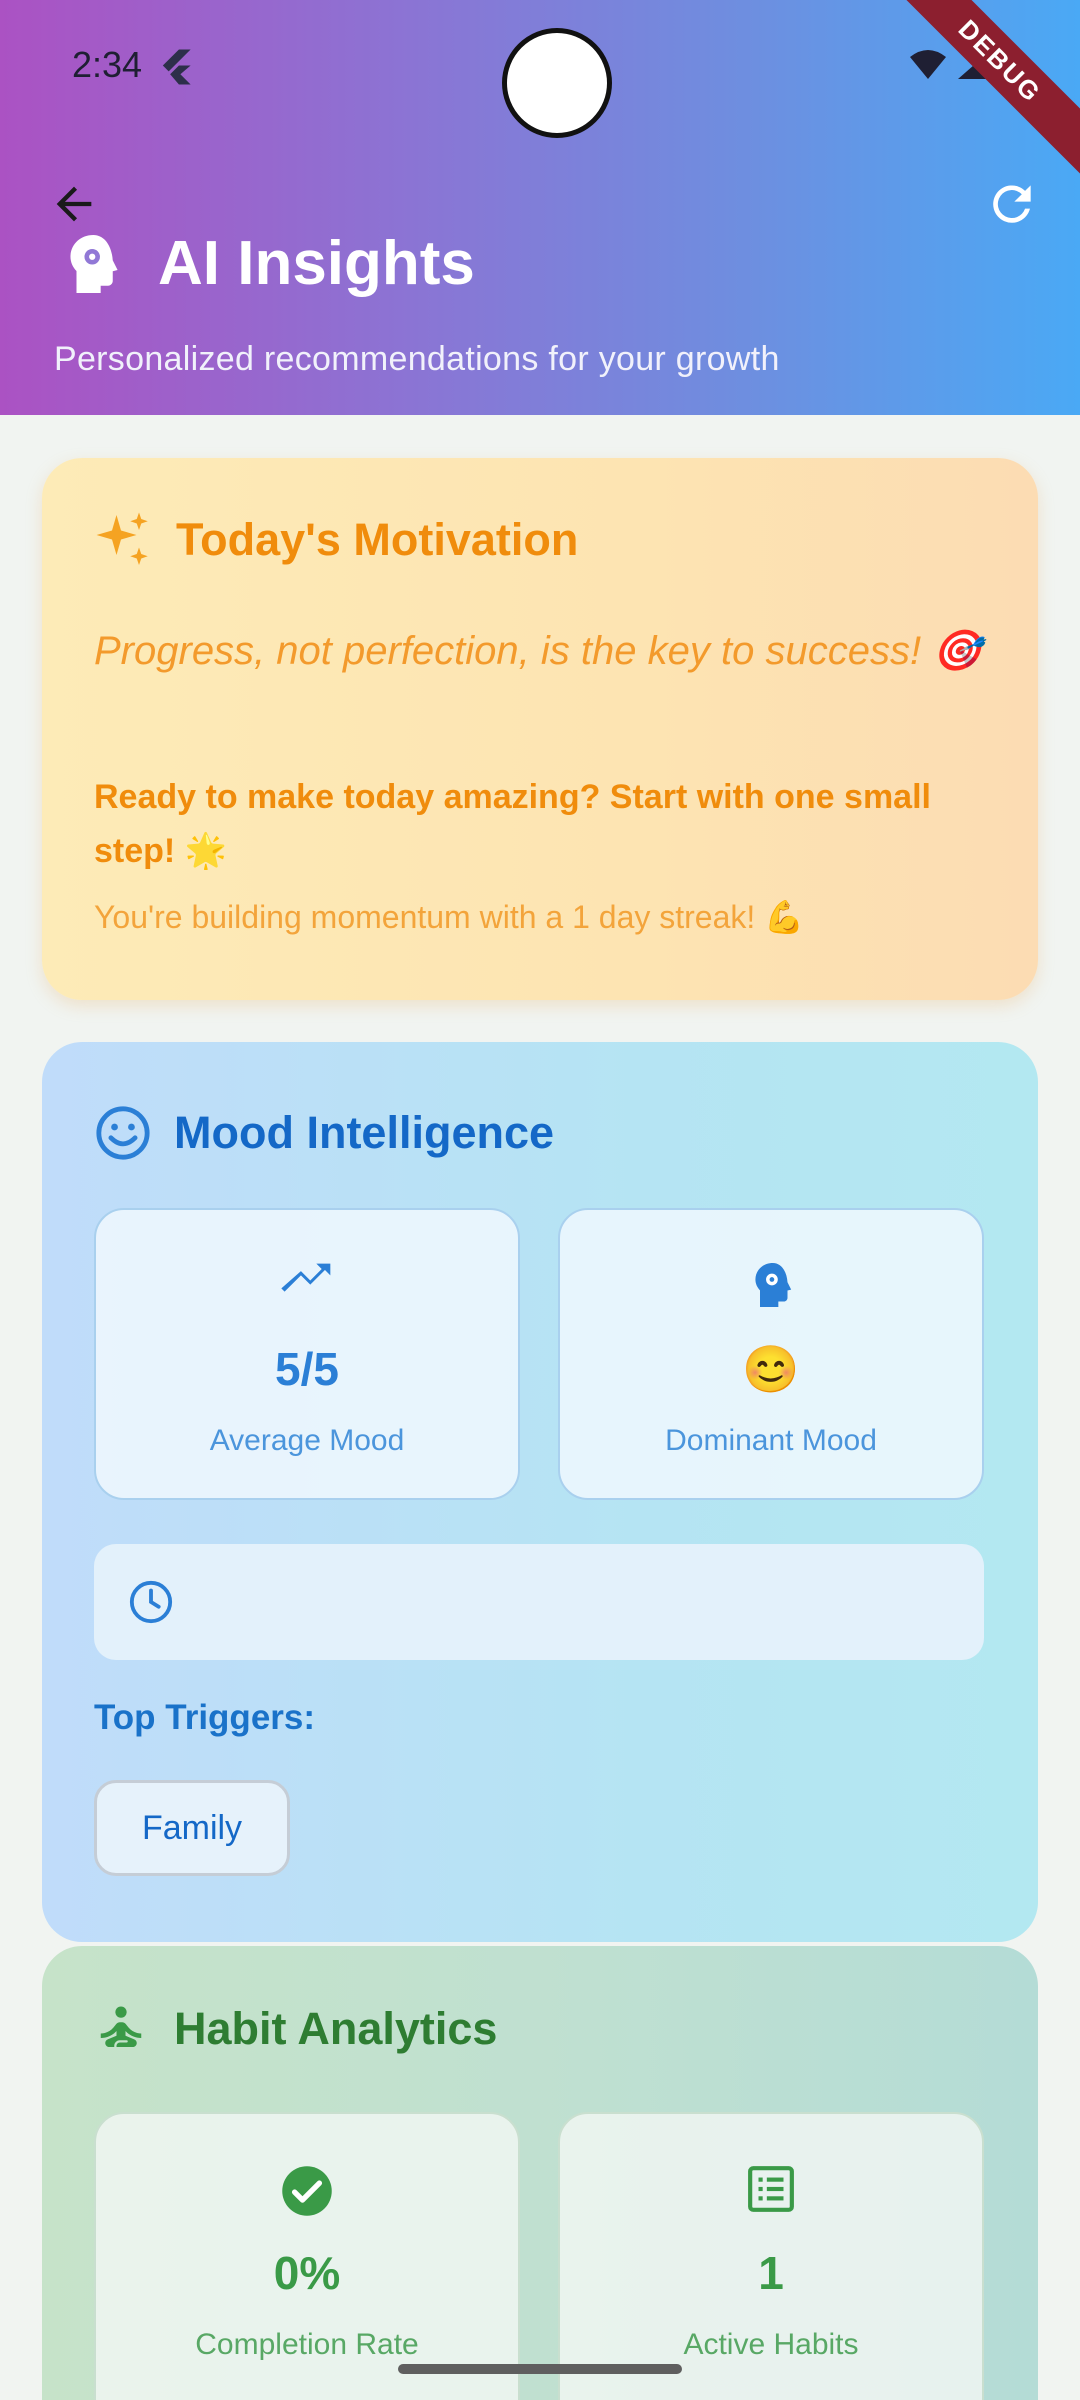 This screenshot has width=1080, height=2400. Describe the element at coordinates (771, 1369) in the screenshot. I see `dominant-mood-value: 😊` at that location.